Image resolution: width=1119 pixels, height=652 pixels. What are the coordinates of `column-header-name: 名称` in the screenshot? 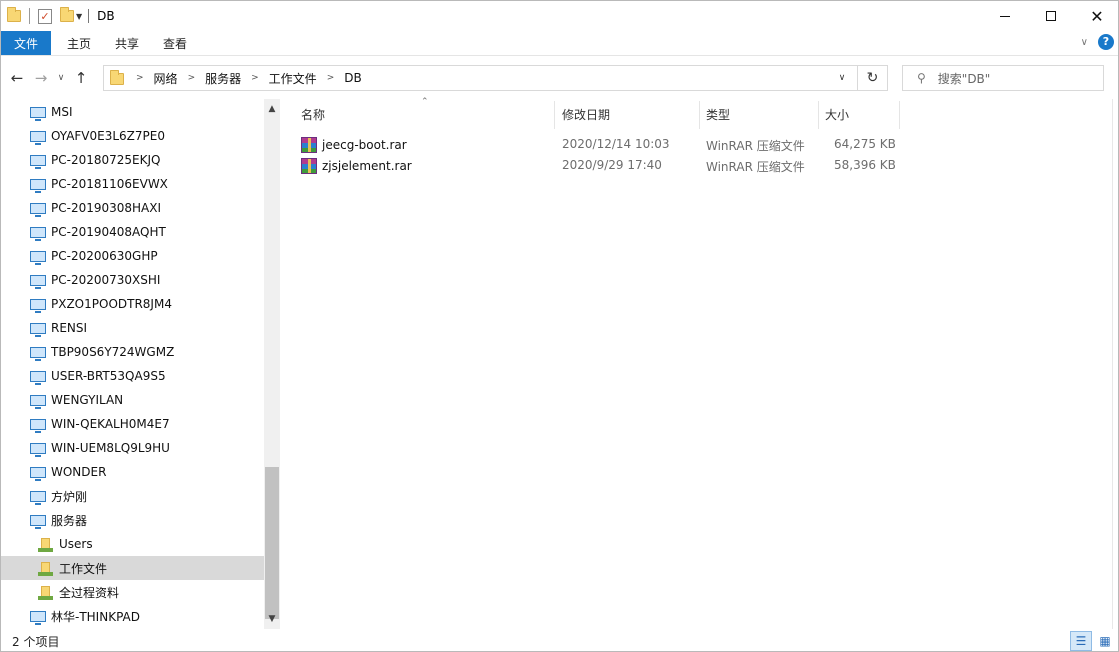 It's located at (313, 114).